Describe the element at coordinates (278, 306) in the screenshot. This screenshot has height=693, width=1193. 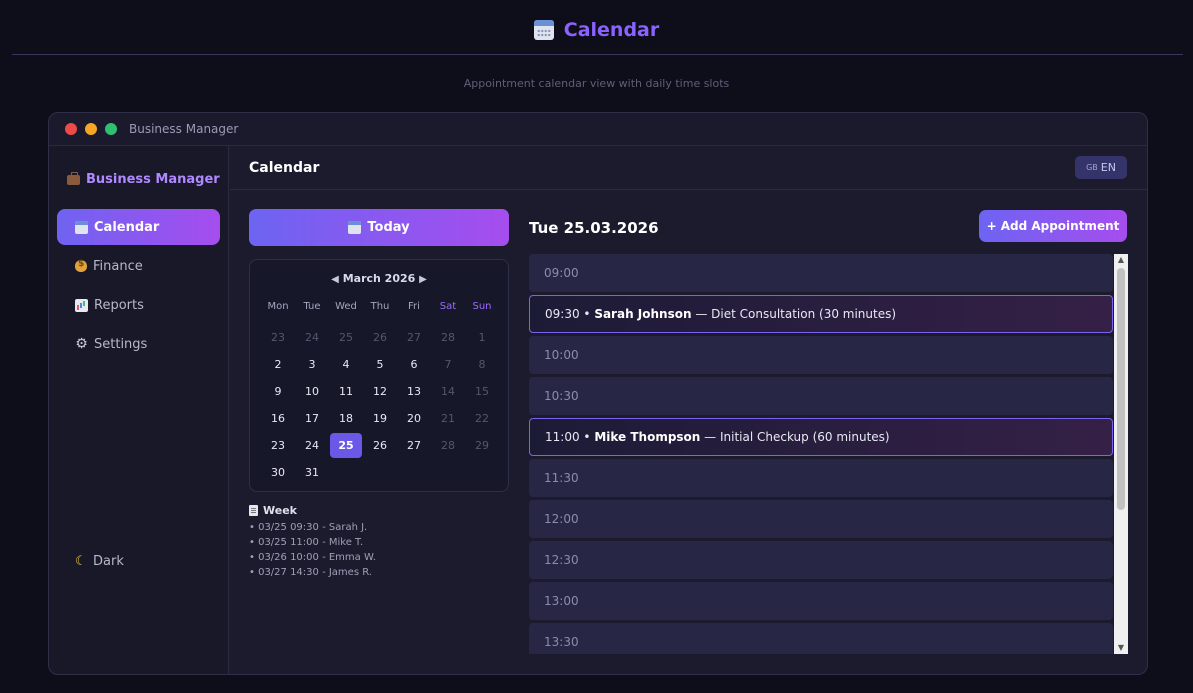
I see `weekday-header: Mon` at that location.